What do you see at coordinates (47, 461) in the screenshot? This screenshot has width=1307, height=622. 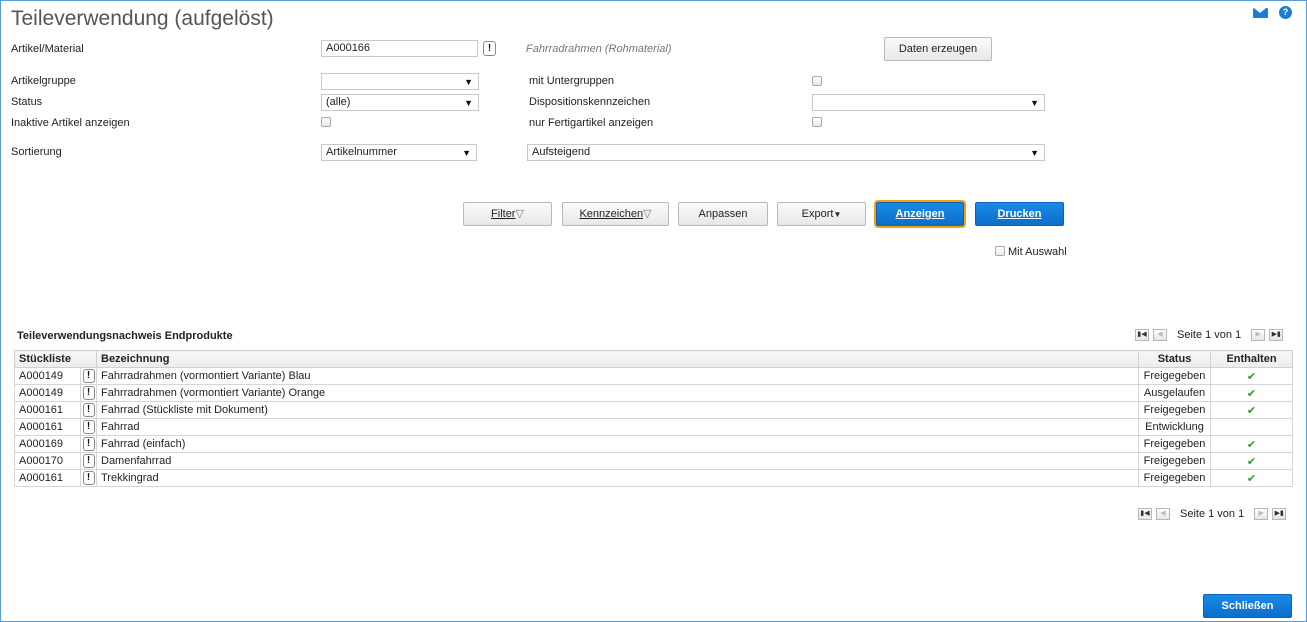 I see `cell-stueckliste: A000170` at bounding box center [47, 461].